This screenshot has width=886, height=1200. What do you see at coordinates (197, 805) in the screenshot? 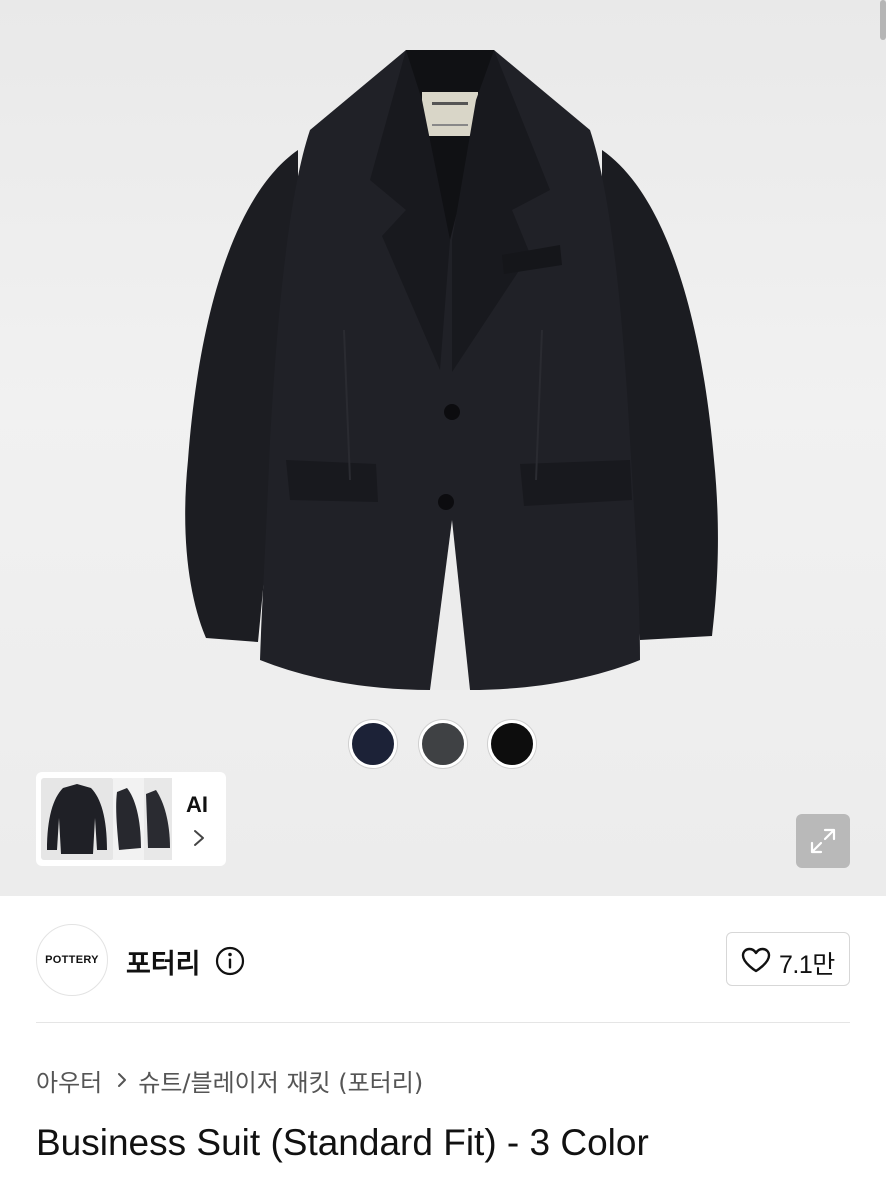
I see `ai-label: AI` at bounding box center [197, 805].